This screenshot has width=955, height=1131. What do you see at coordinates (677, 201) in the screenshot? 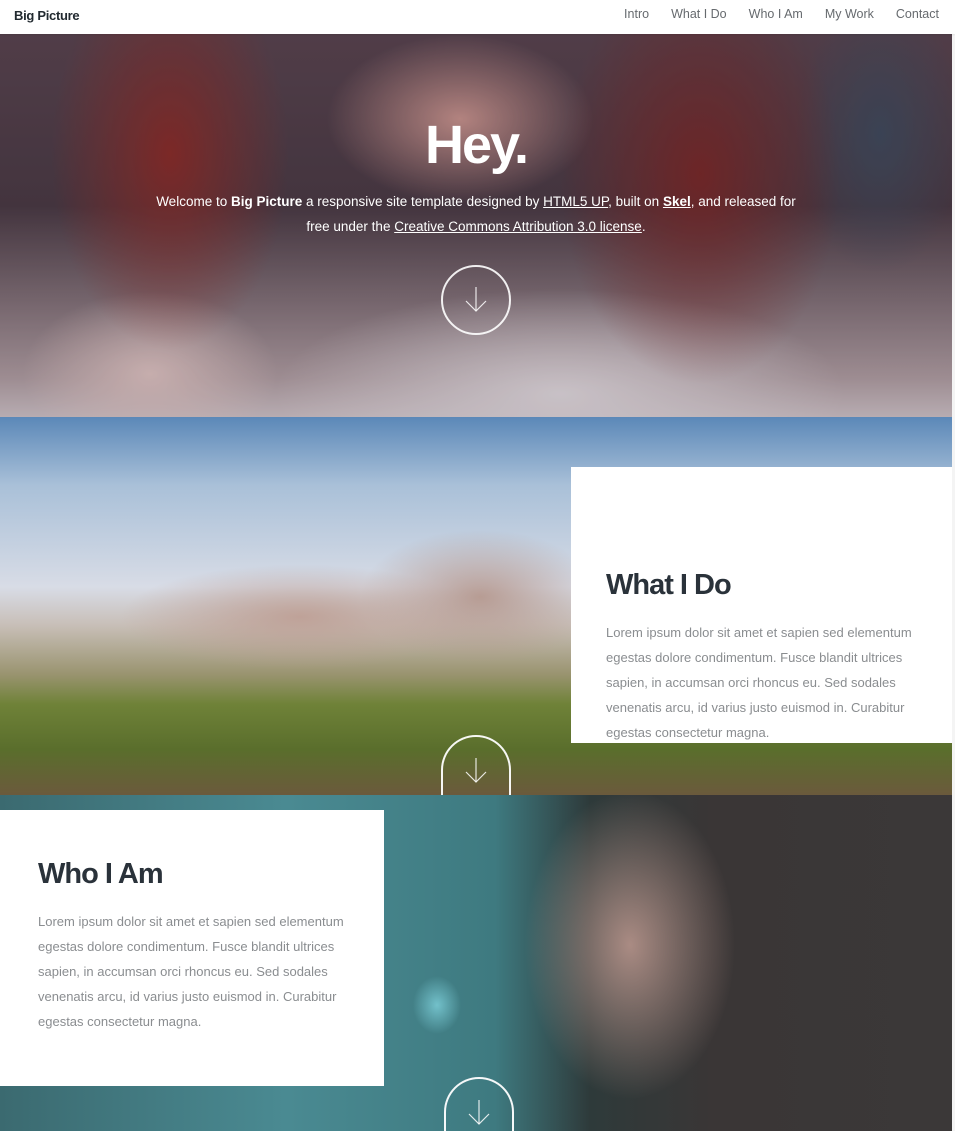
I see `skel-link: Skel` at bounding box center [677, 201].